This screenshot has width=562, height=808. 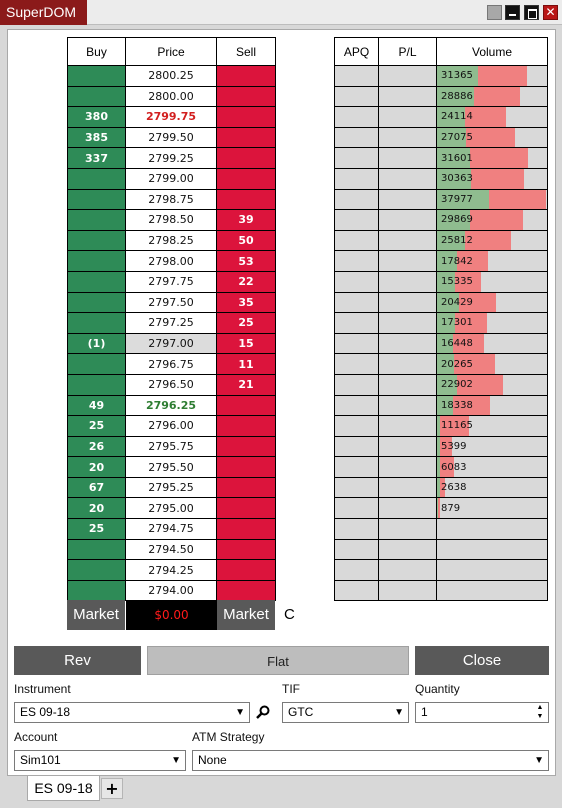 I want to click on sell-market-button: Market, so click(x=246, y=615).